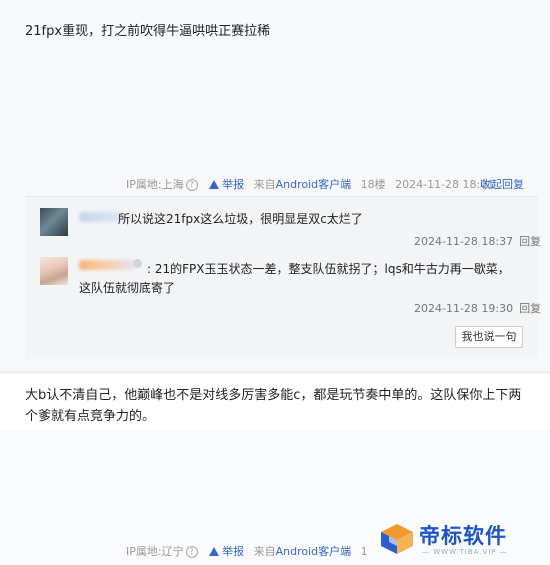 The width and height of the screenshot is (550, 565). What do you see at coordinates (397, 539) in the screenshot?
I see `watermark-logo-icon` at bounding box center [397, 539].